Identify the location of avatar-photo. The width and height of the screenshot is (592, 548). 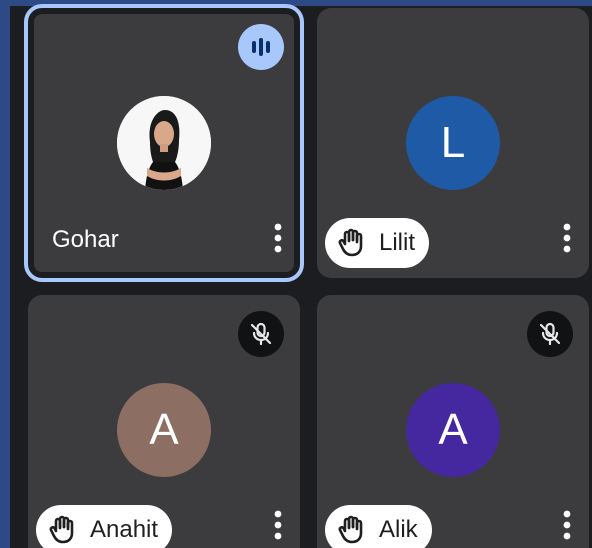
(164, 143).